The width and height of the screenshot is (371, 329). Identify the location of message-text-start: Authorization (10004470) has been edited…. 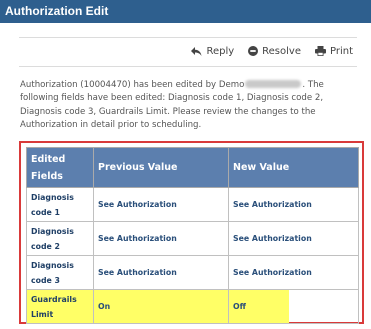
(132, 85).